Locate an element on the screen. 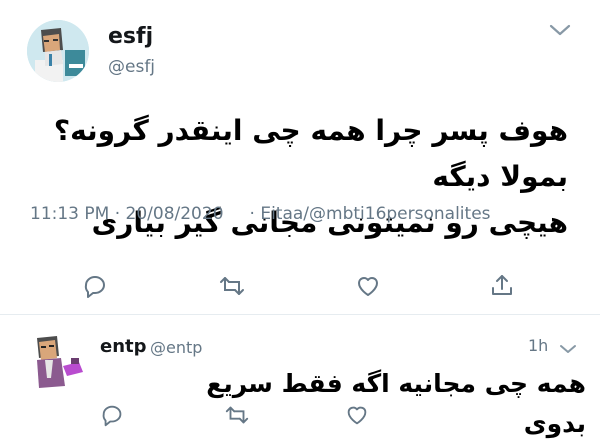  timestamp: 11:13 PM · 20/08/2020 is located at coordinates (127, 214).